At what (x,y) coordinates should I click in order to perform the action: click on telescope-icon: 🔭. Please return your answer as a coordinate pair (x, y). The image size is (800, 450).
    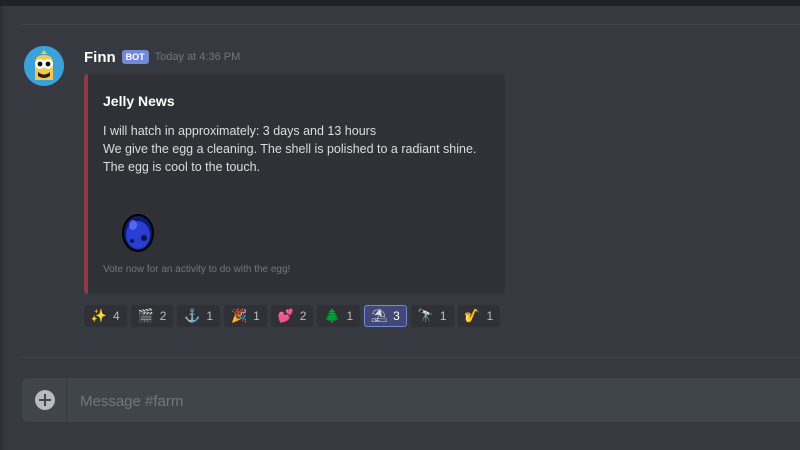
    Looking at the image, I should click on (425, 315).